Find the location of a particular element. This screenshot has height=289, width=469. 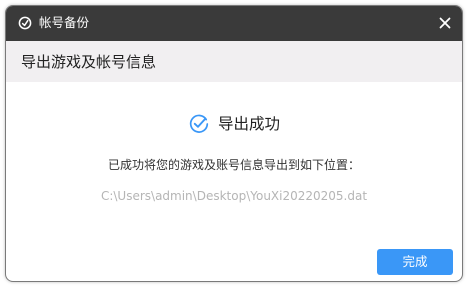

status-text: 导出成功 is located at coordinates (248, 124).